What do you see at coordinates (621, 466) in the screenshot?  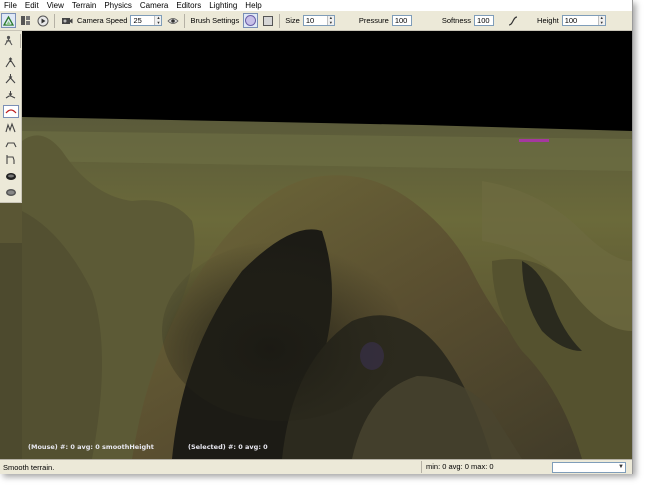 I see `chevron-down-icon: ▼` at bounding box center [621, 466].